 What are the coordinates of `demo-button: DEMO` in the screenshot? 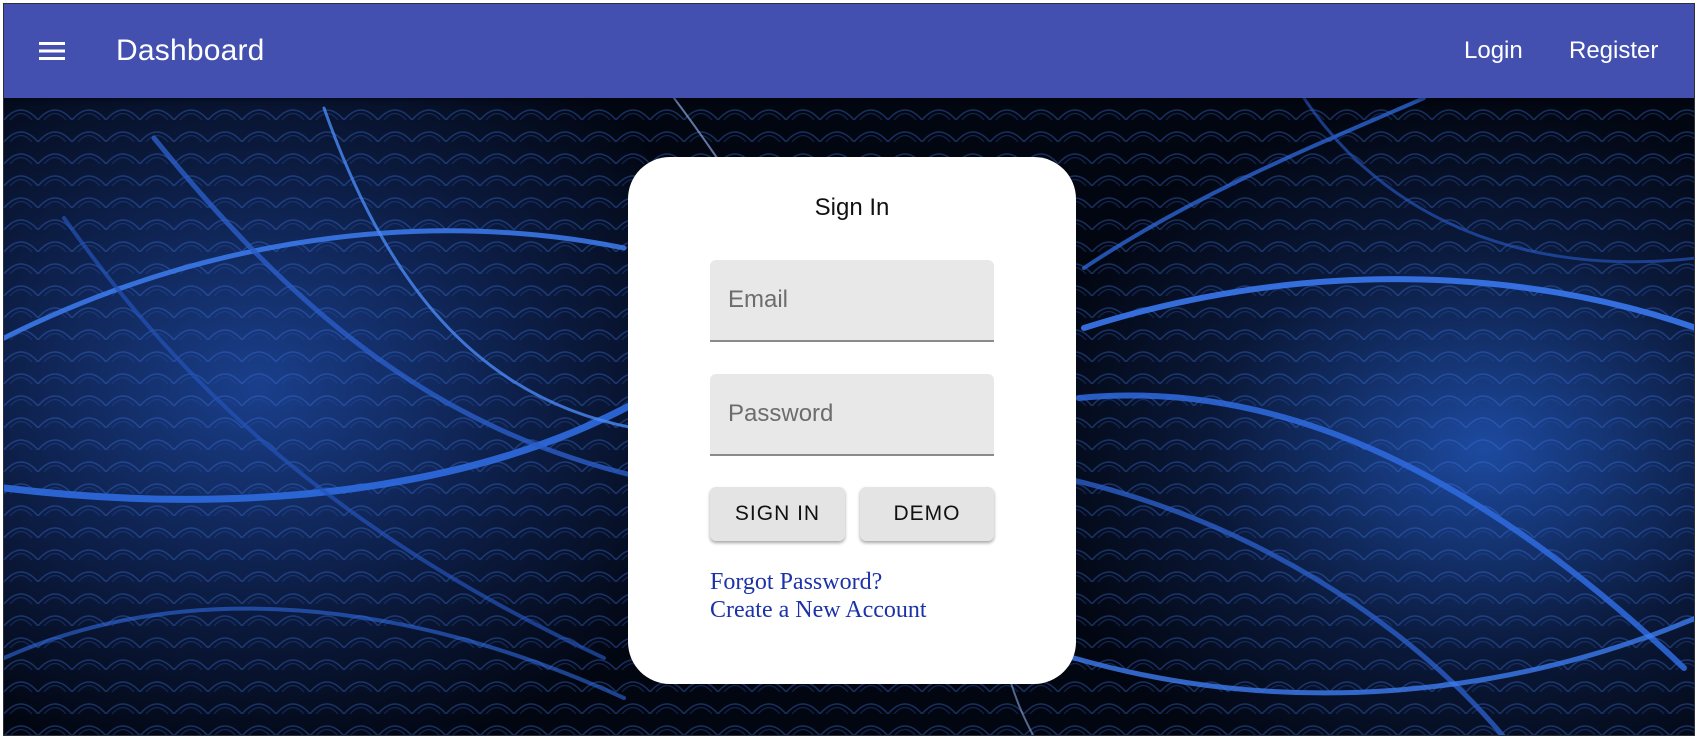 It's located at (927, 514).